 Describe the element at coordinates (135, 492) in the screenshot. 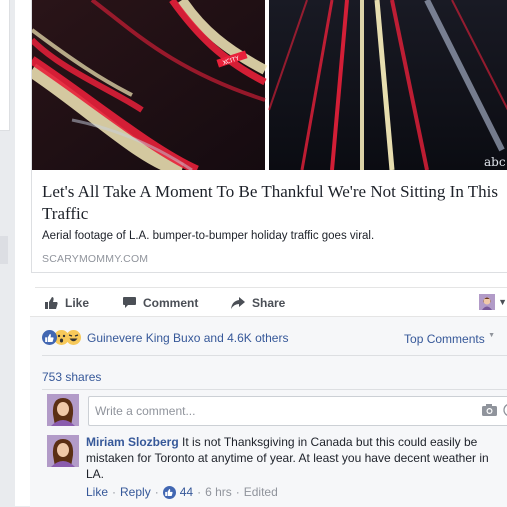

I see `comment-reply-link: Reply` at that location.